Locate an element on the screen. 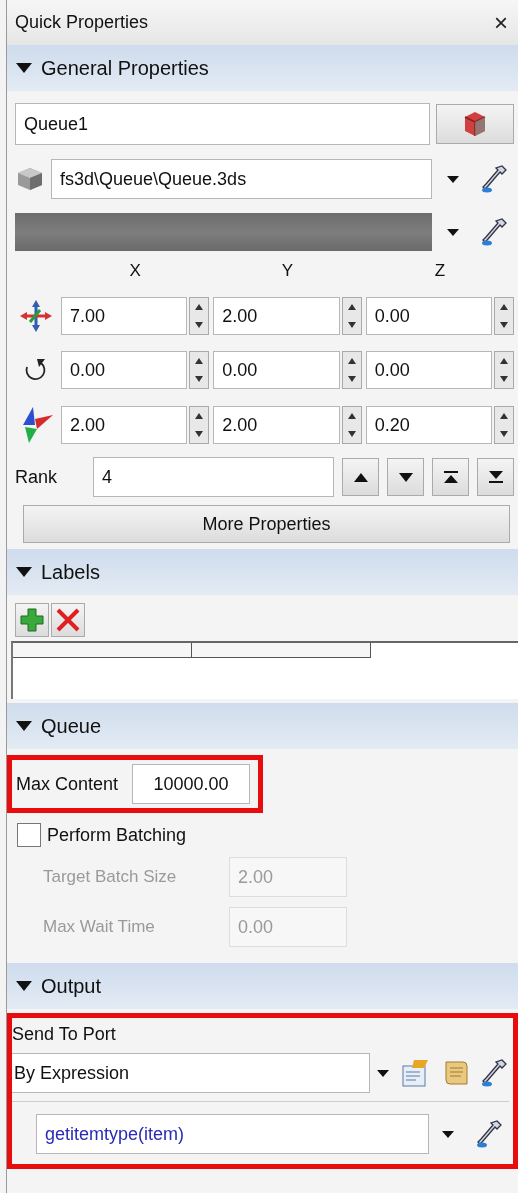 The height and width of the screenshot is (1193, 518). shape-field: fs3d\Queue\Queue.3ds is located at coordinates (241, 179).